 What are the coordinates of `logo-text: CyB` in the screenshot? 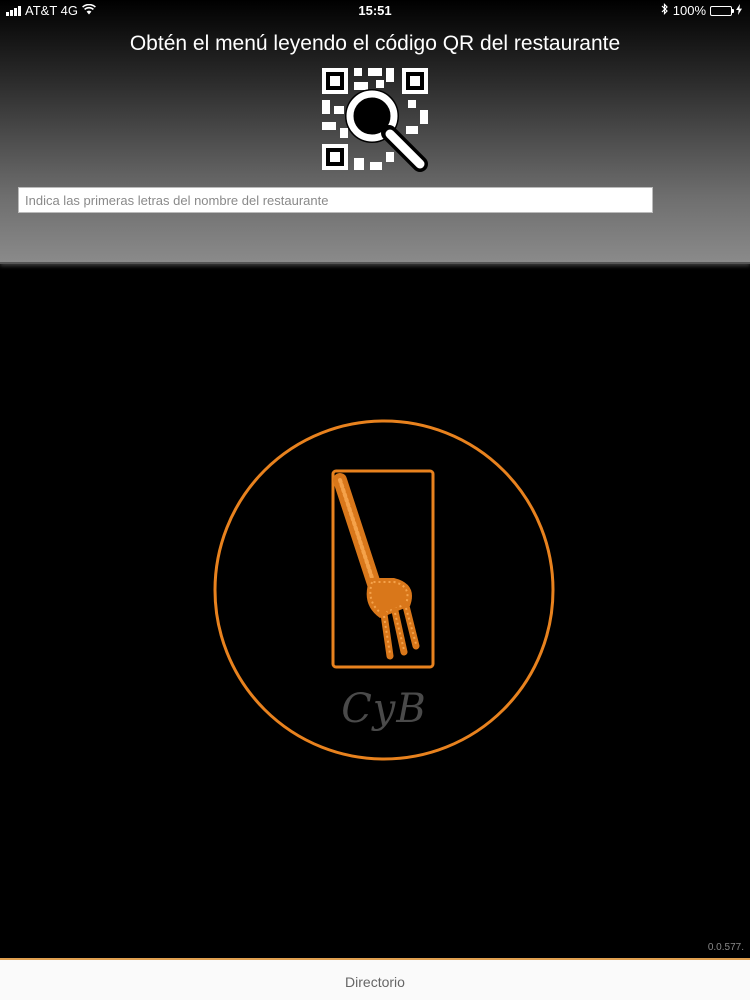 It's located at (384, 709).